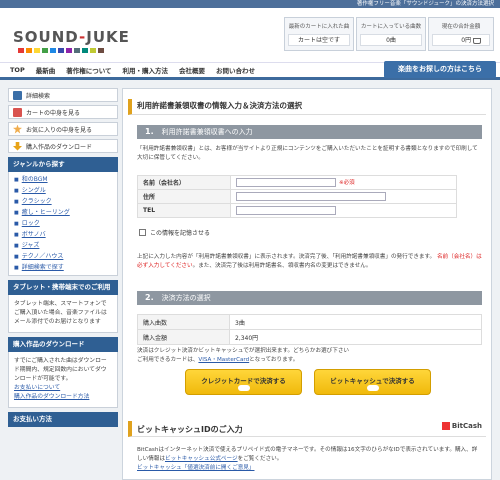  What do you see at coordinates (63, 164) in the screenshot?
I see `genre-heading: ジャンルから探す` at bounding box center [63, 164].